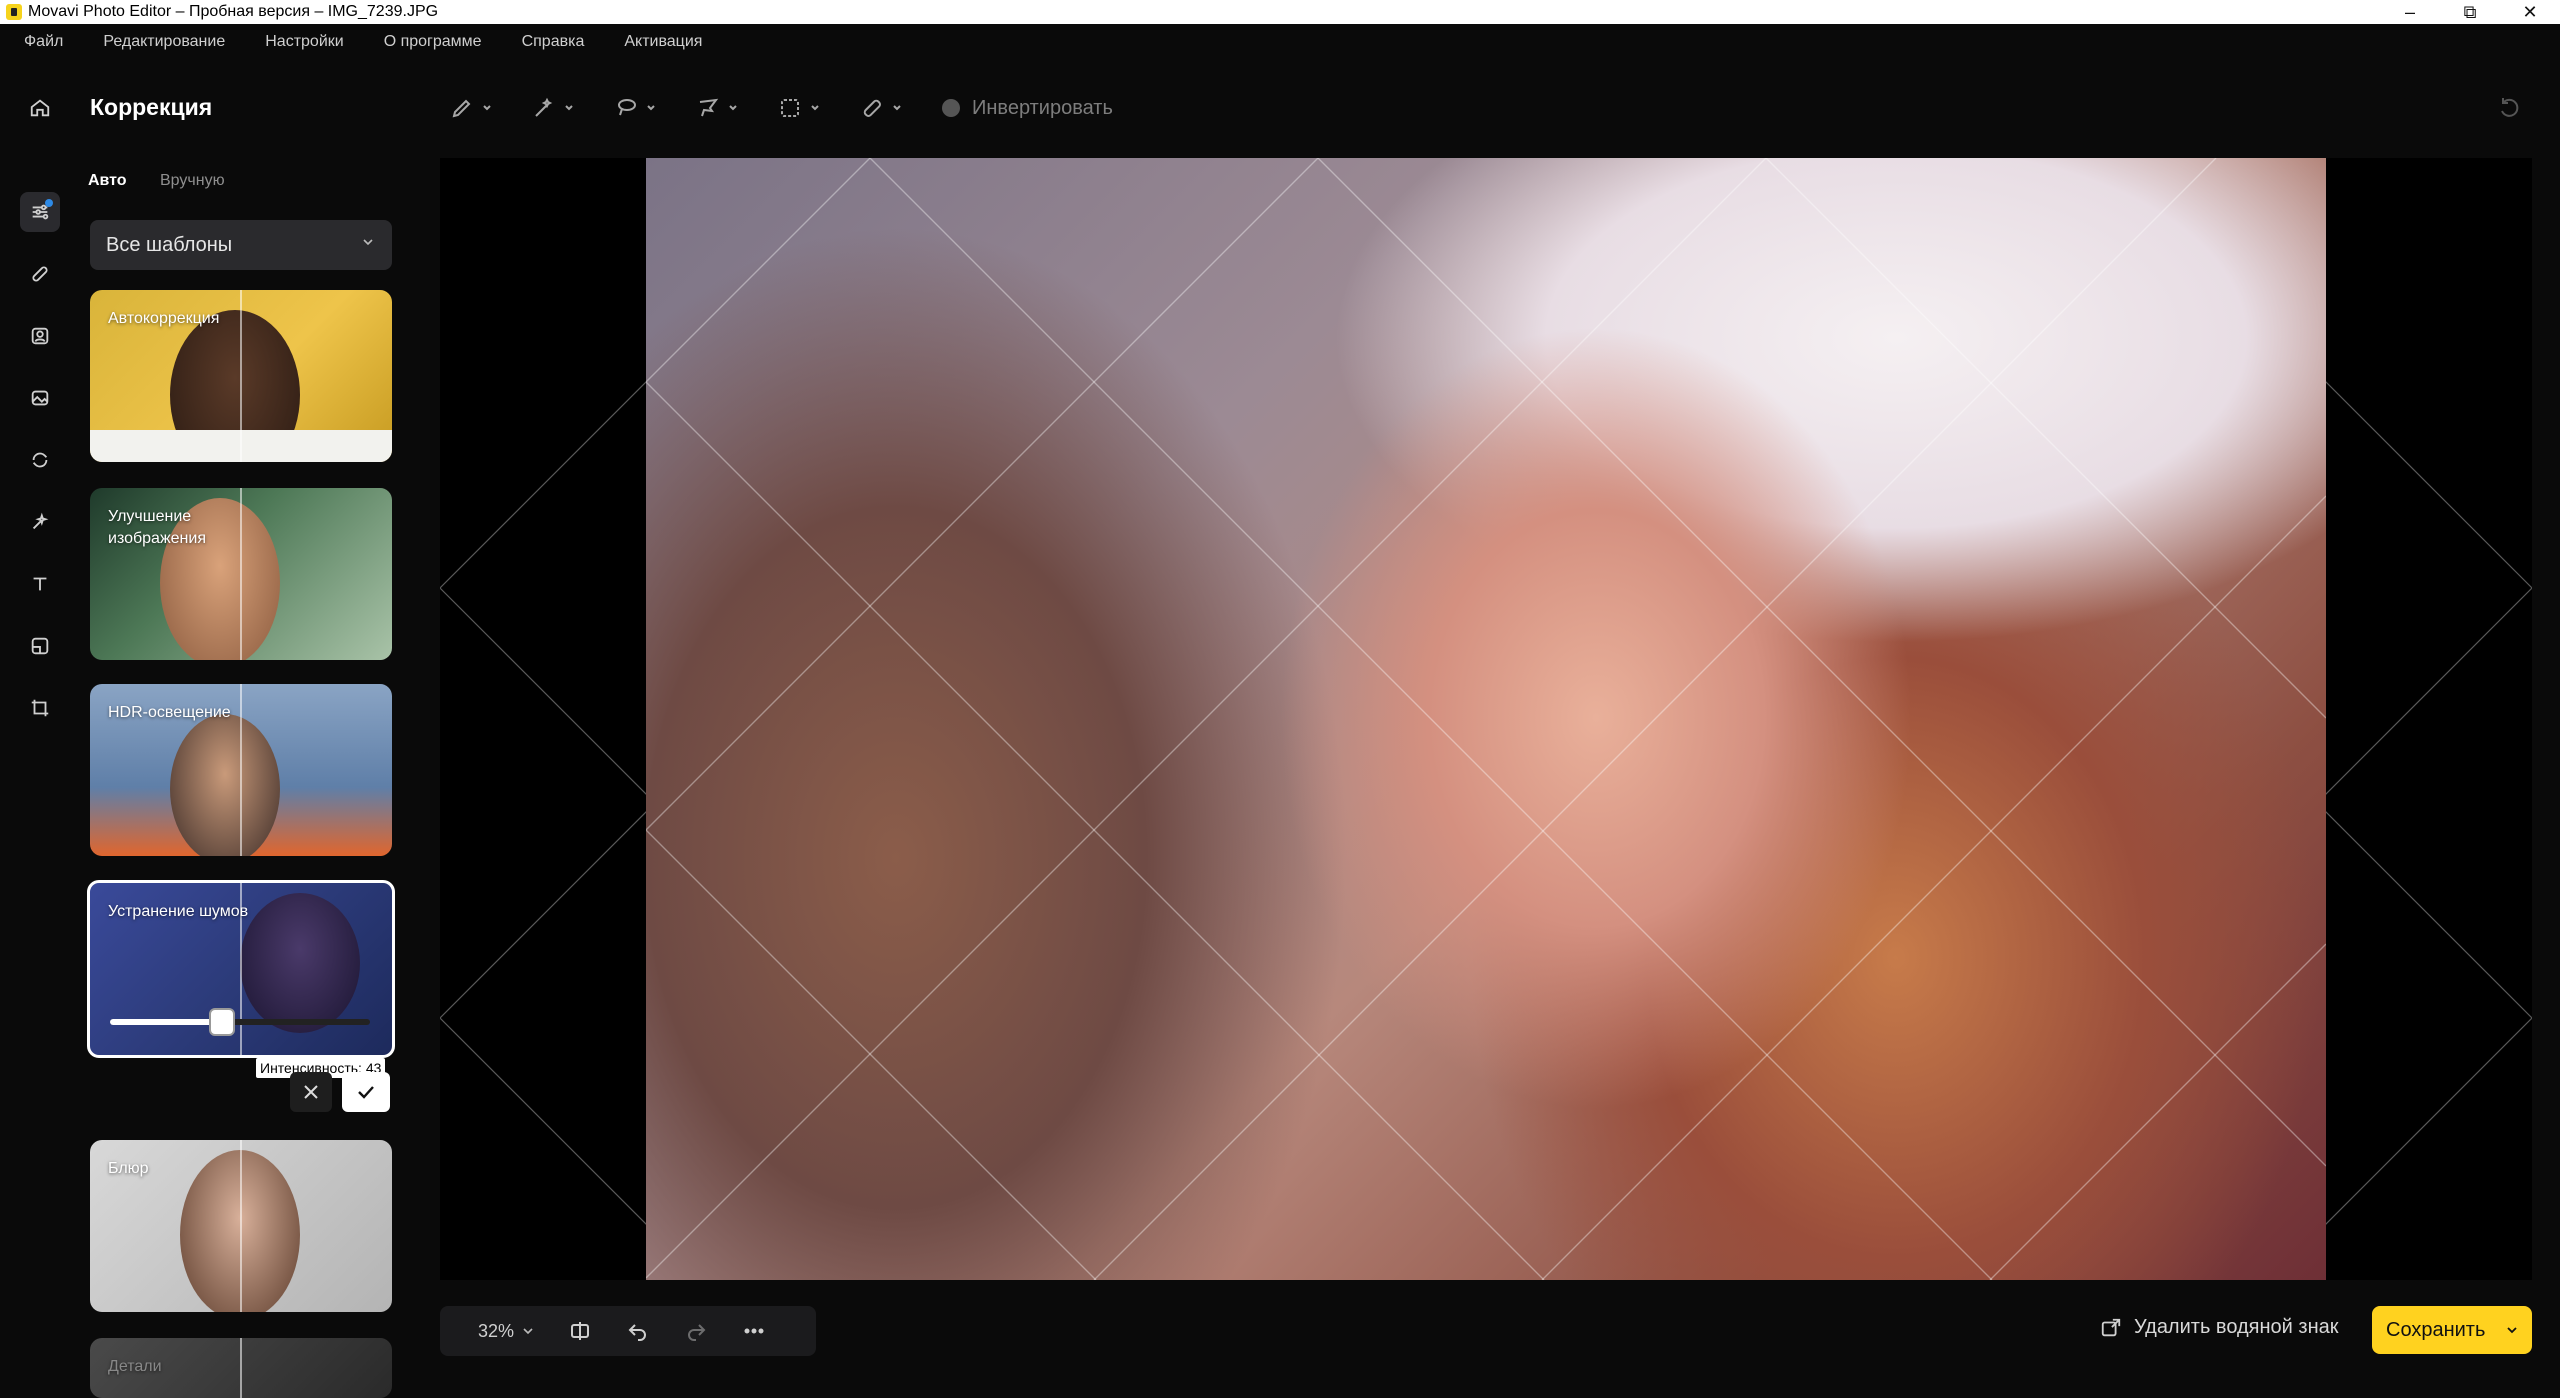 The image size is (2560, 1398). Describe the element at coordinates (872, 108) in the screenshot. I see `eraser-icon` at that location.